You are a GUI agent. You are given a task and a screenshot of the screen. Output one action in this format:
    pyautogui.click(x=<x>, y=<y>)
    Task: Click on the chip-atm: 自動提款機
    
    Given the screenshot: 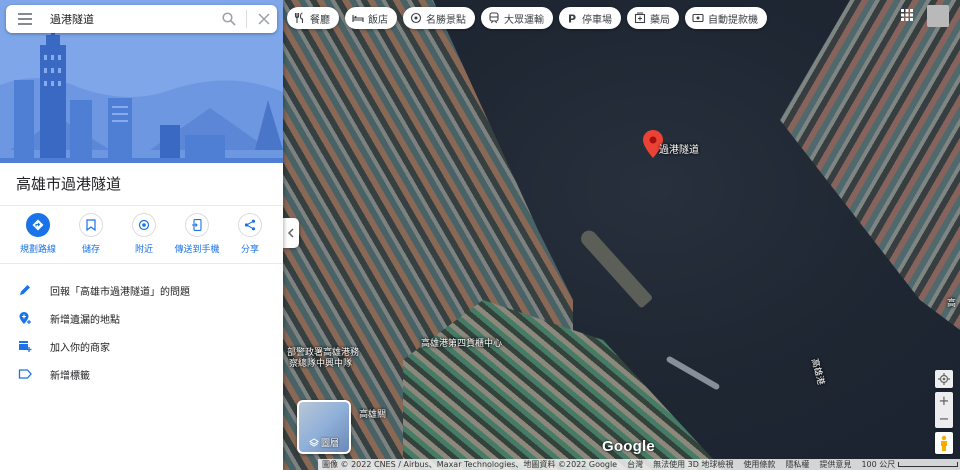 What is the action you would take?
    pyautogui.click(x=726, y=18)
    